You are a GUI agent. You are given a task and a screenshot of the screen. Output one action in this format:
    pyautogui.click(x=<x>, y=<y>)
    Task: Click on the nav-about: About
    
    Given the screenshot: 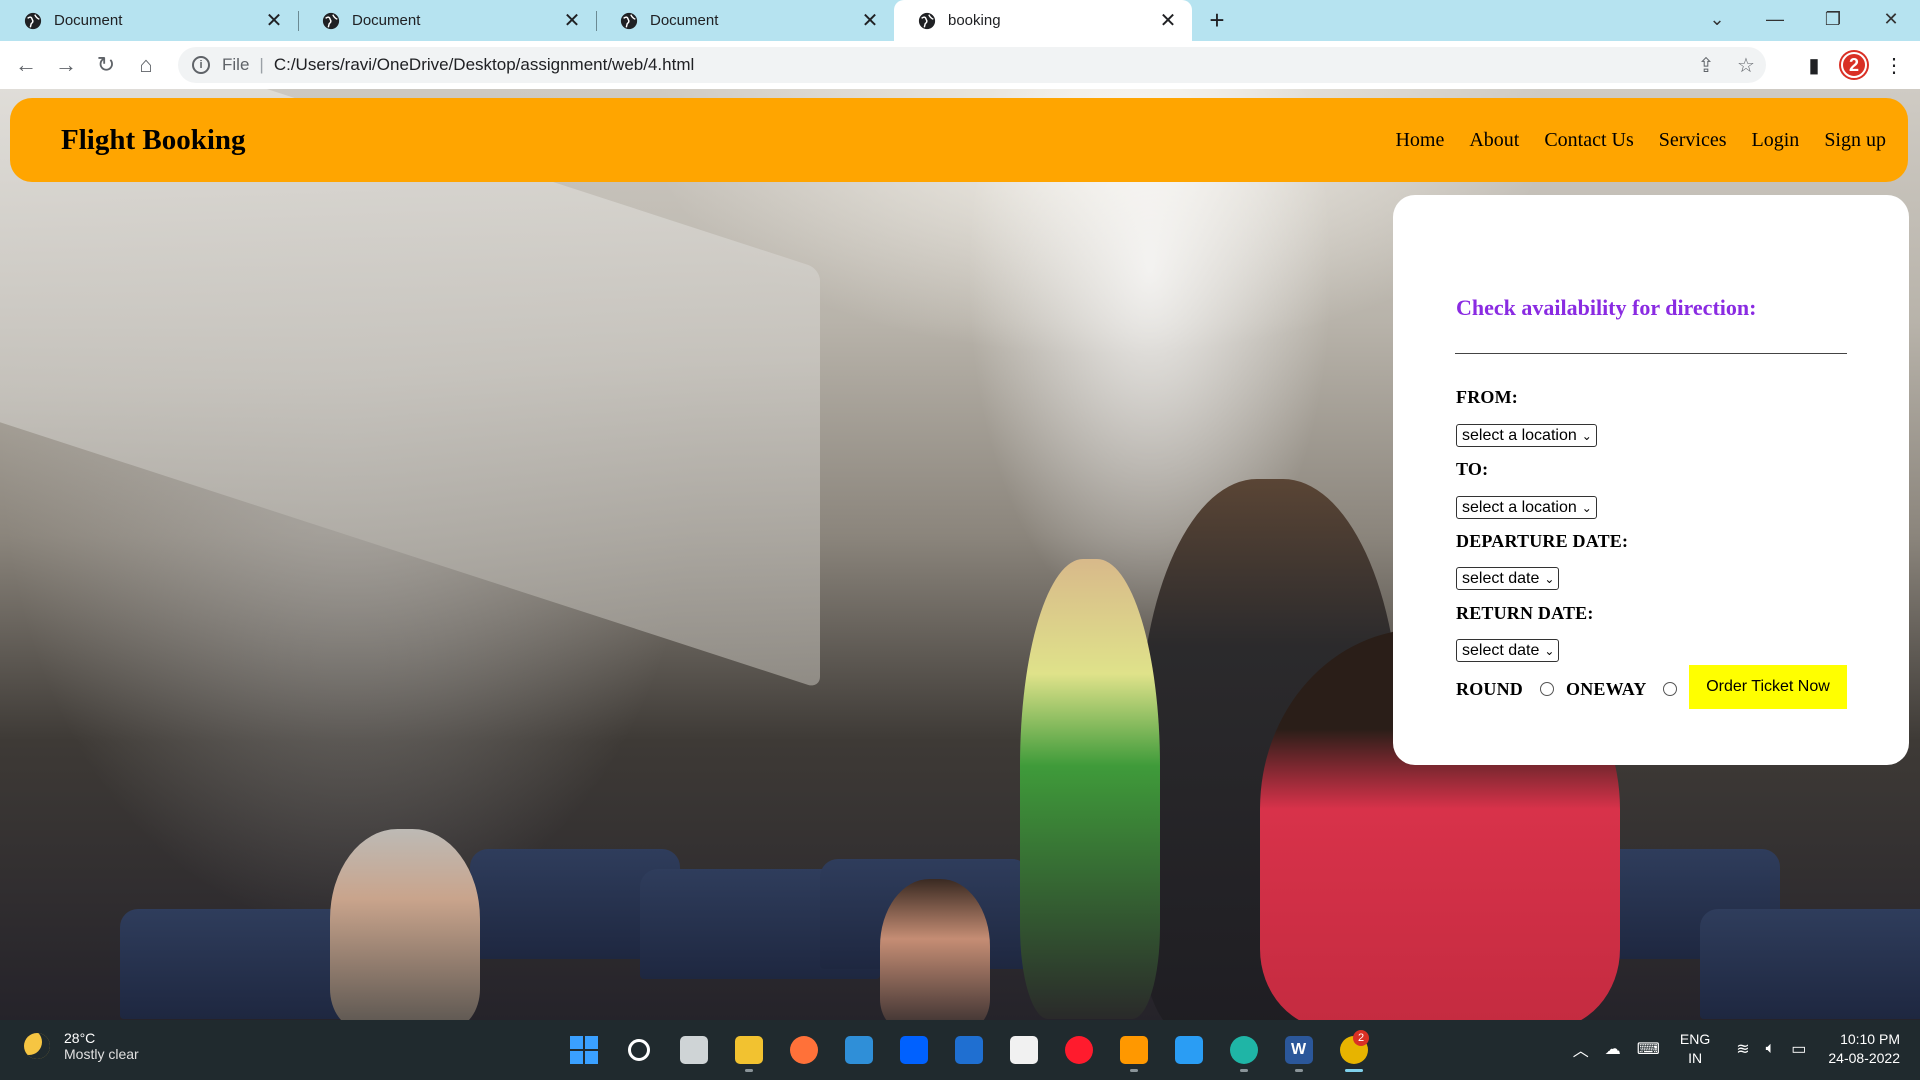 What is the action you would take?
    pyautogui.click(x=1494, y=140)
    